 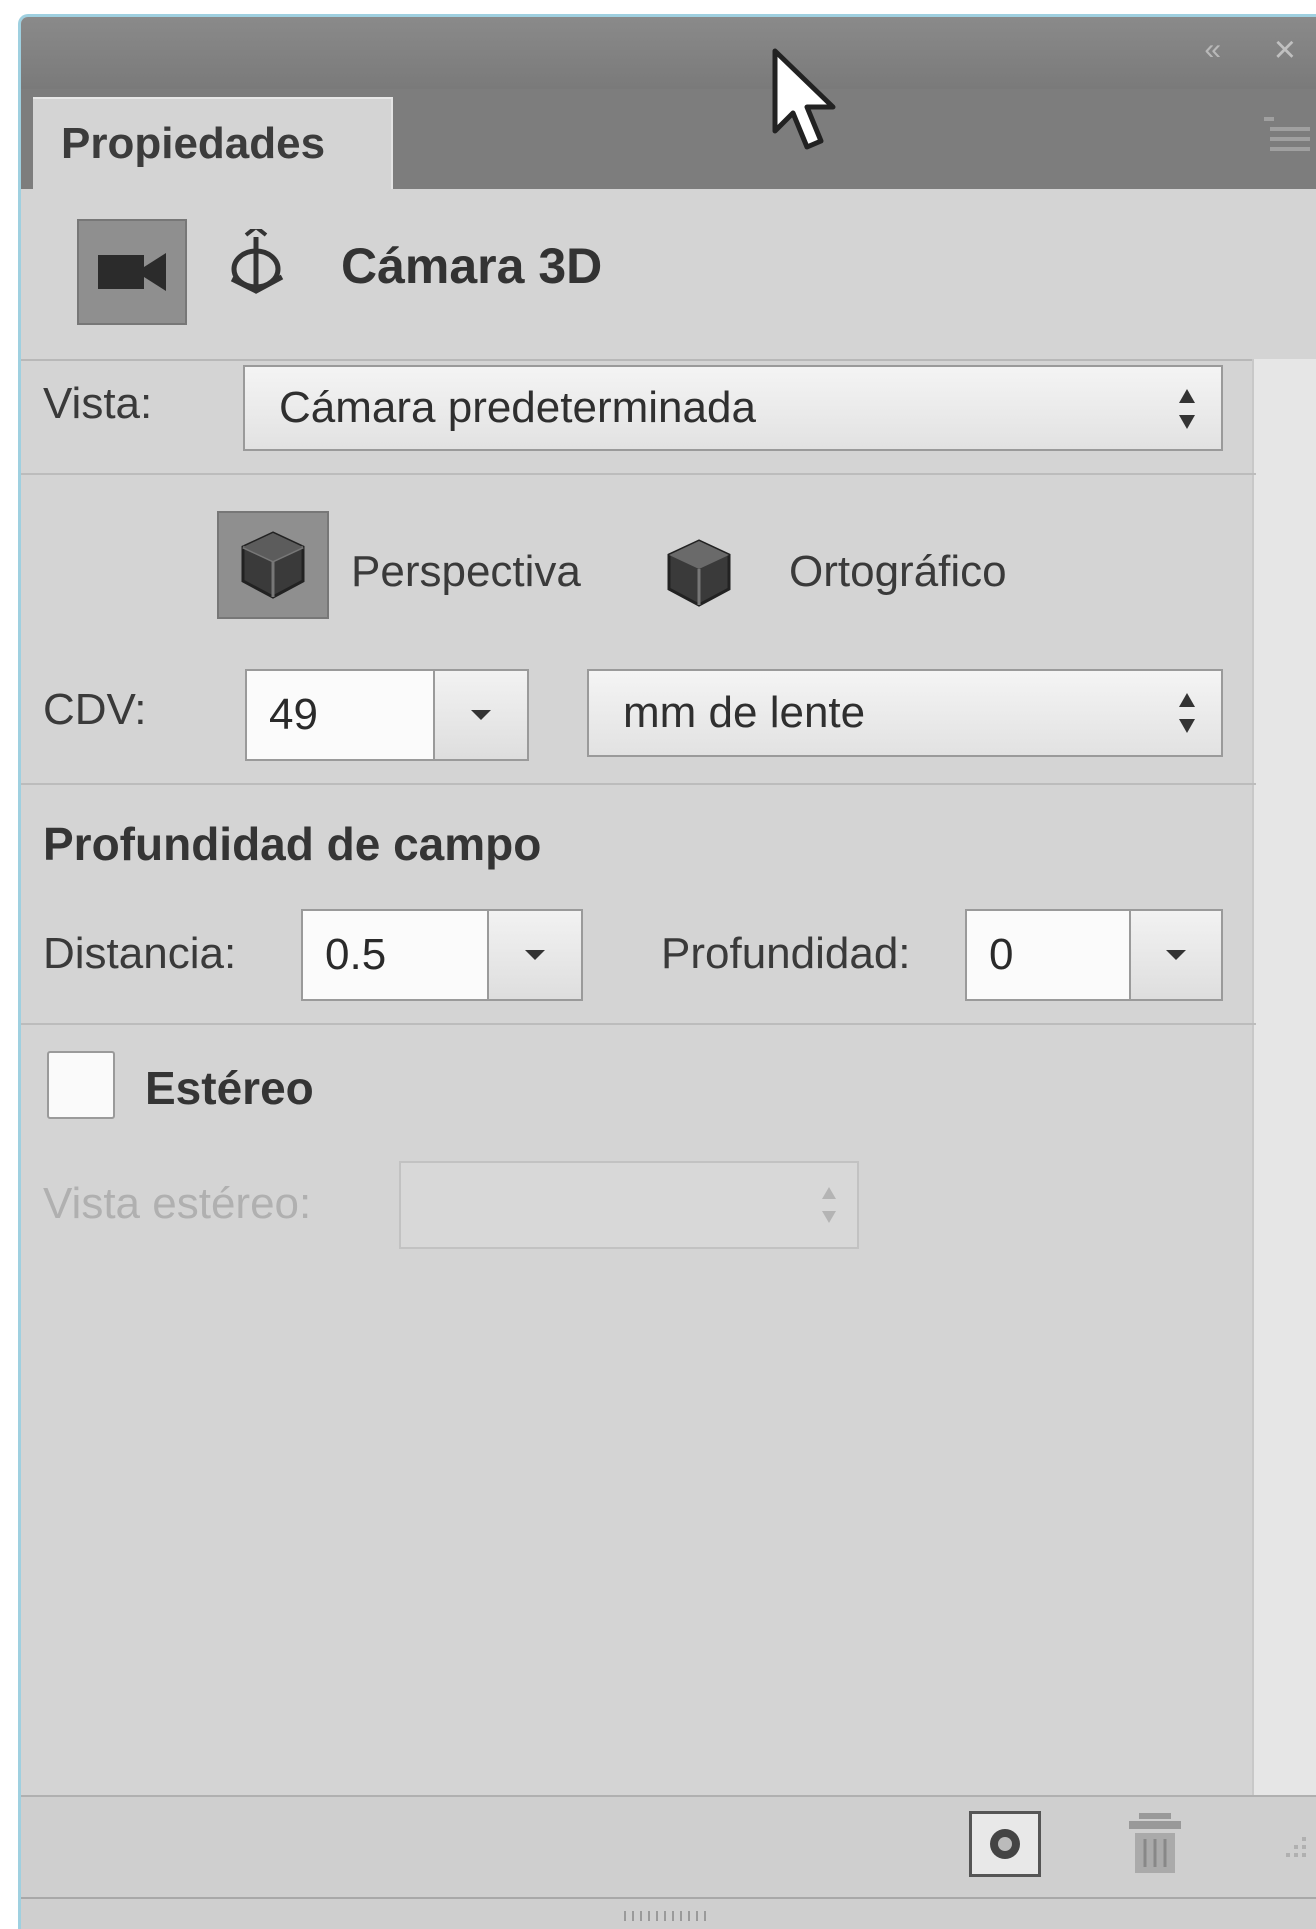 I want to click on lens-unit-value: mm de lente, so click(x=744, y=712).